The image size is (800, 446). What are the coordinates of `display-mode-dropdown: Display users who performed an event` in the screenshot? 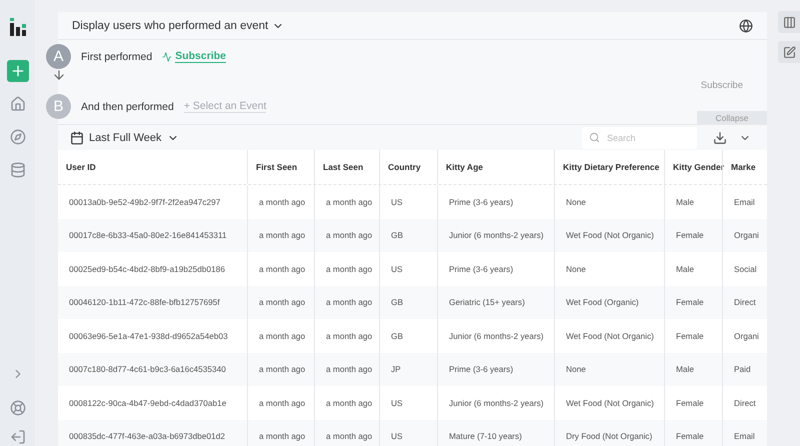 It's located at (178, 26).